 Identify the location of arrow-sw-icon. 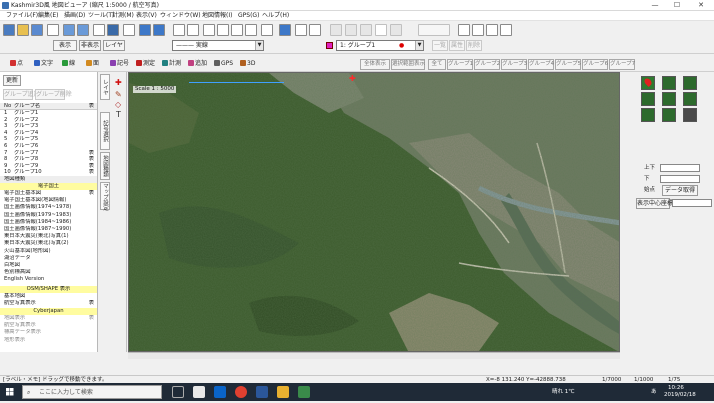
(648, 99).